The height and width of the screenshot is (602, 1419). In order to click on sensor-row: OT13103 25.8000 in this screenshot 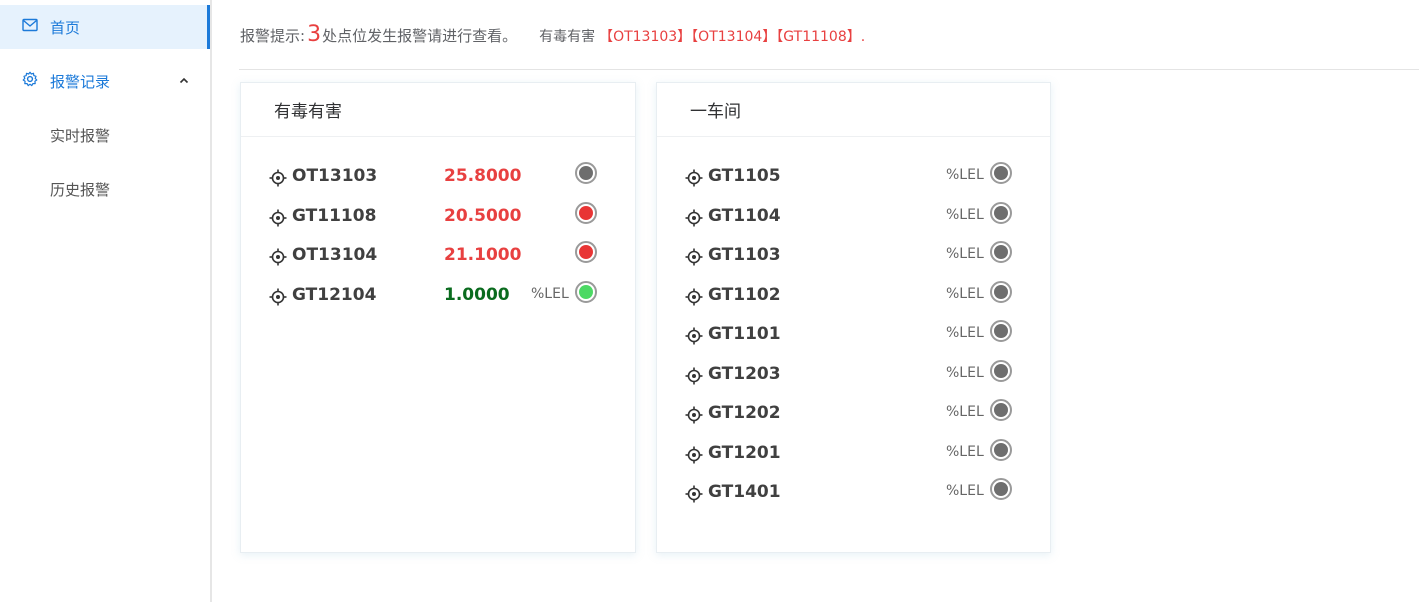, I will do `click(438, 177)`.